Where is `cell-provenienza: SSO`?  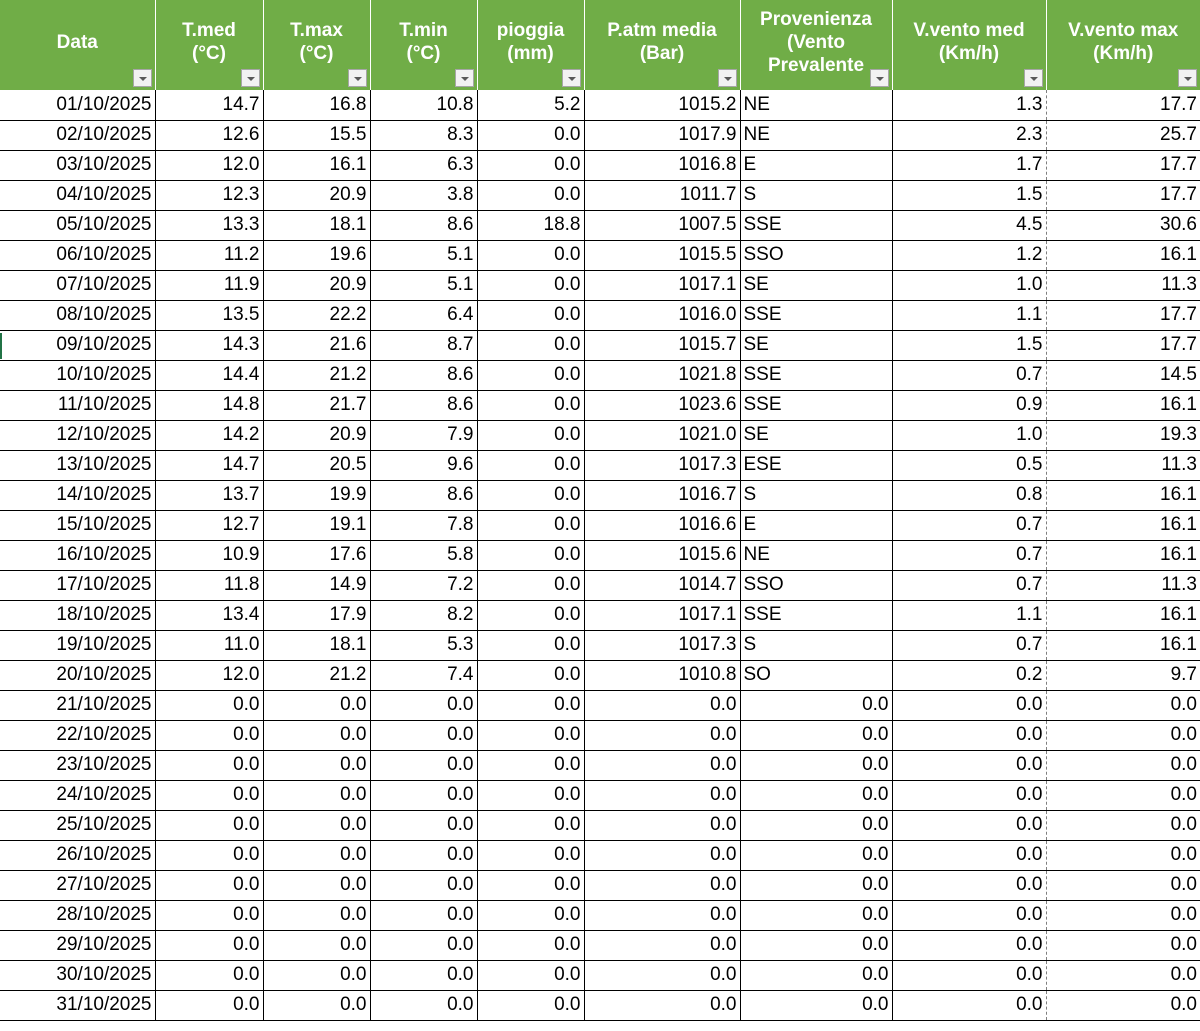 cell-provenienza: SSO is located at coordinates (816, 255).